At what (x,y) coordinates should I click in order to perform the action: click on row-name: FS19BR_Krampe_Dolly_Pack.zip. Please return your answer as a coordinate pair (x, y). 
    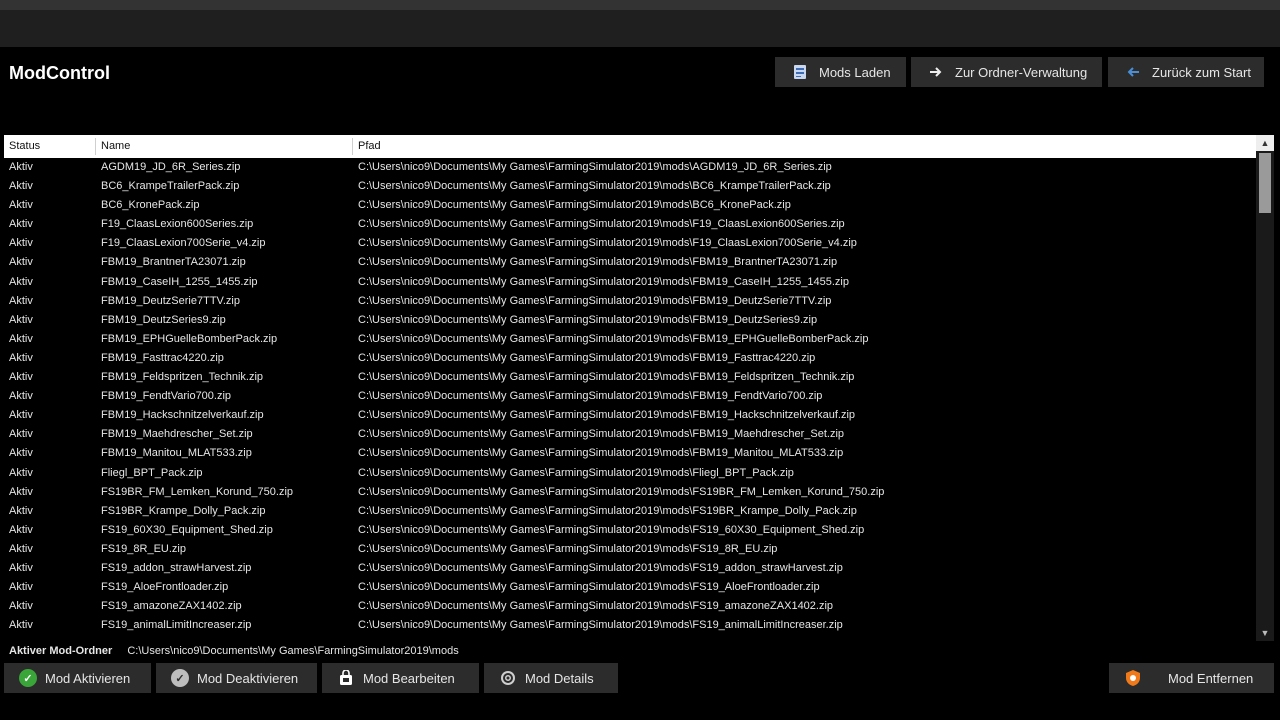
    Looking at the image, I should click on (183, 510).